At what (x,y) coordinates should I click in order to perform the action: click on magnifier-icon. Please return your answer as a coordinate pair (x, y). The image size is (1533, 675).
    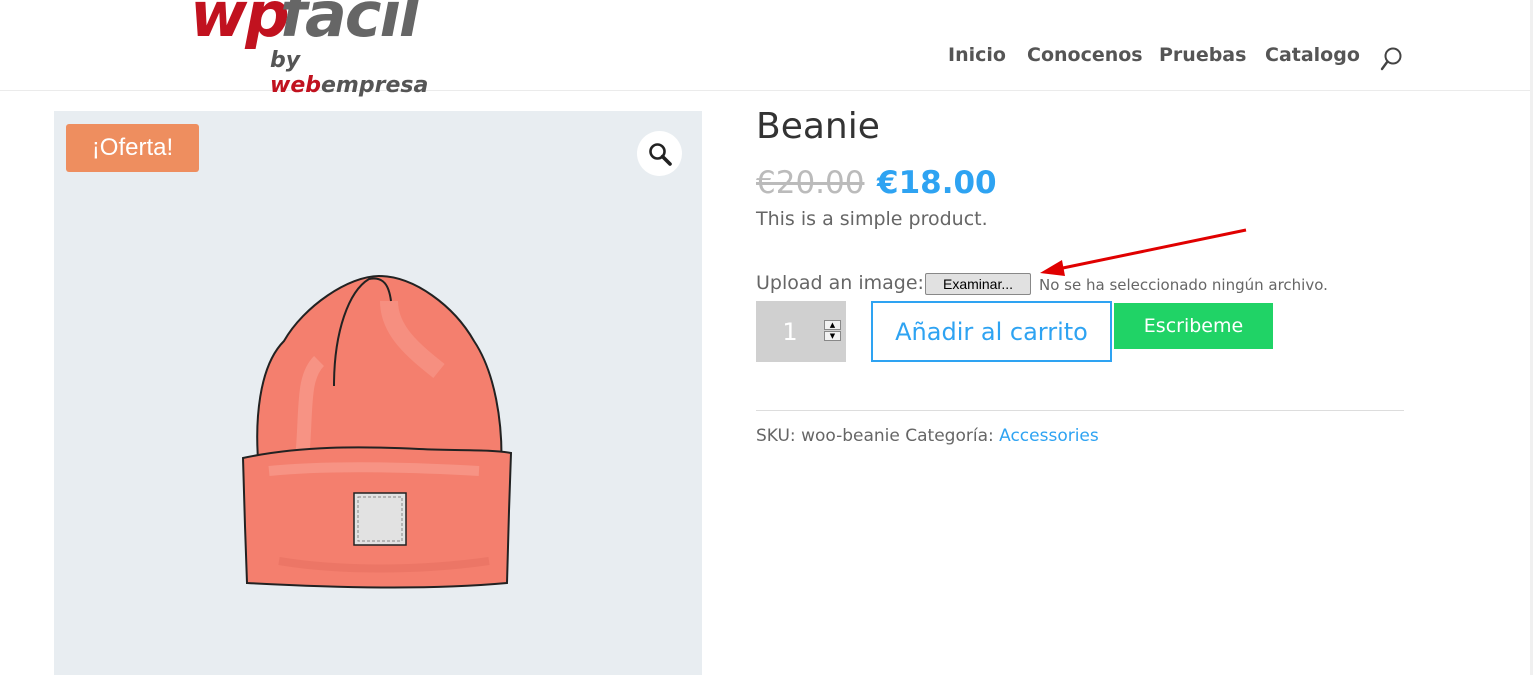
    Looking at the image, I should click on (660, 154).